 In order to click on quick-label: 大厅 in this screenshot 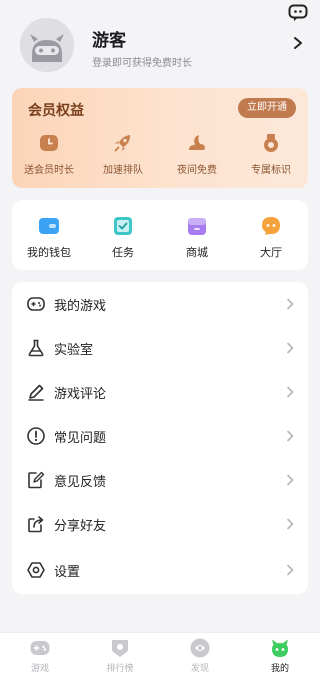, I will do `click(271, 252)`.